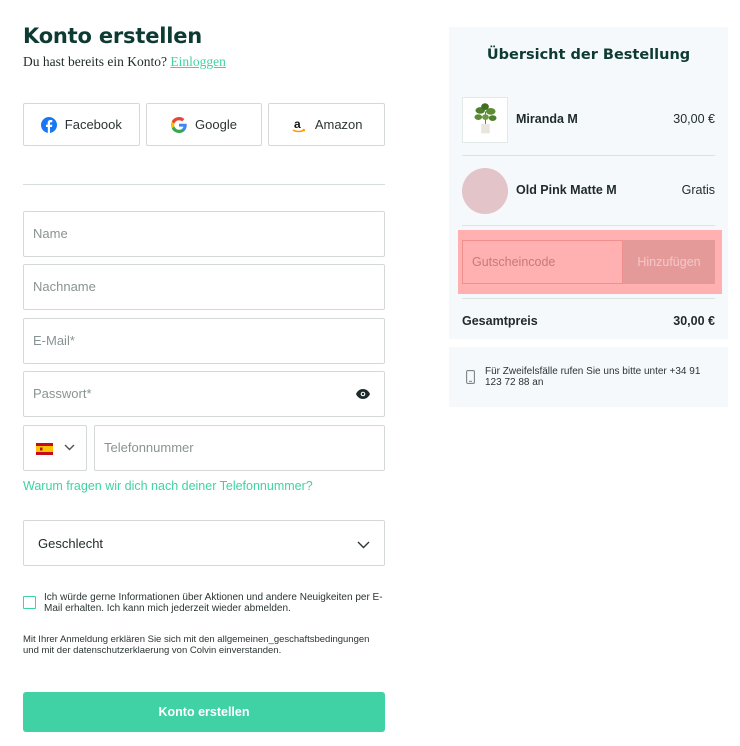  I want to click on plant-thumbnail, so click(485, 120).